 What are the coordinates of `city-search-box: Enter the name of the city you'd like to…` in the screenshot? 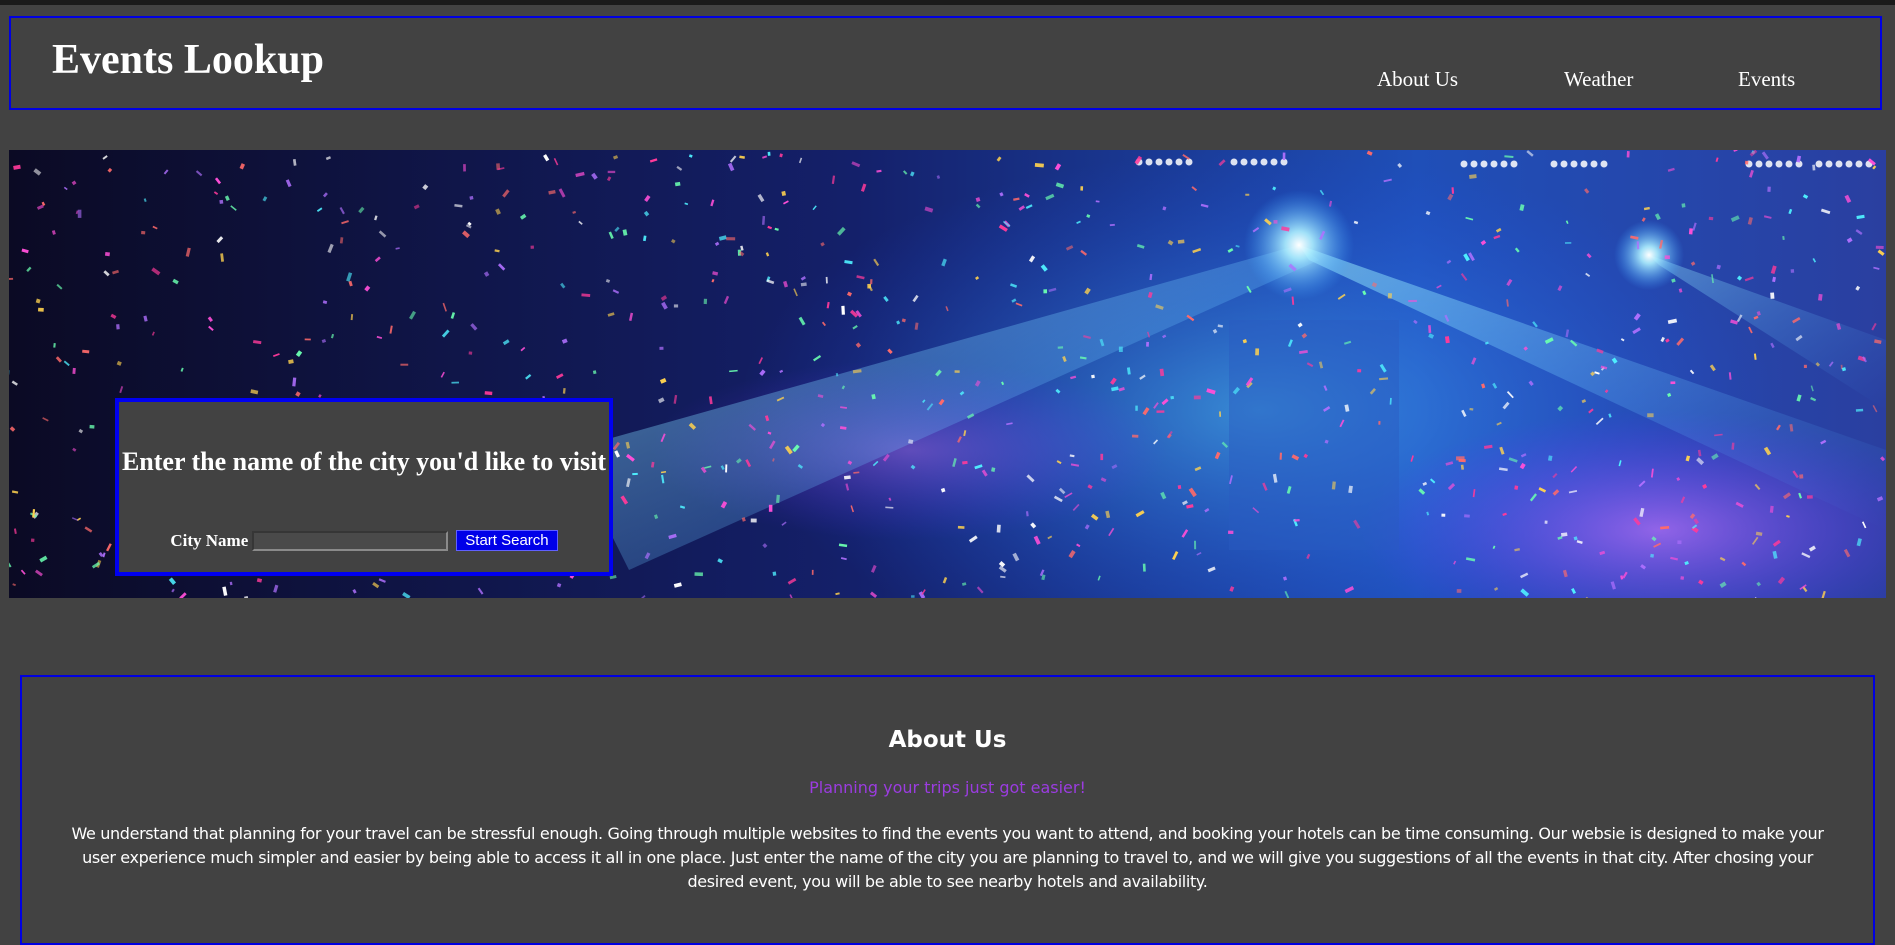 It's located at (364, 487).